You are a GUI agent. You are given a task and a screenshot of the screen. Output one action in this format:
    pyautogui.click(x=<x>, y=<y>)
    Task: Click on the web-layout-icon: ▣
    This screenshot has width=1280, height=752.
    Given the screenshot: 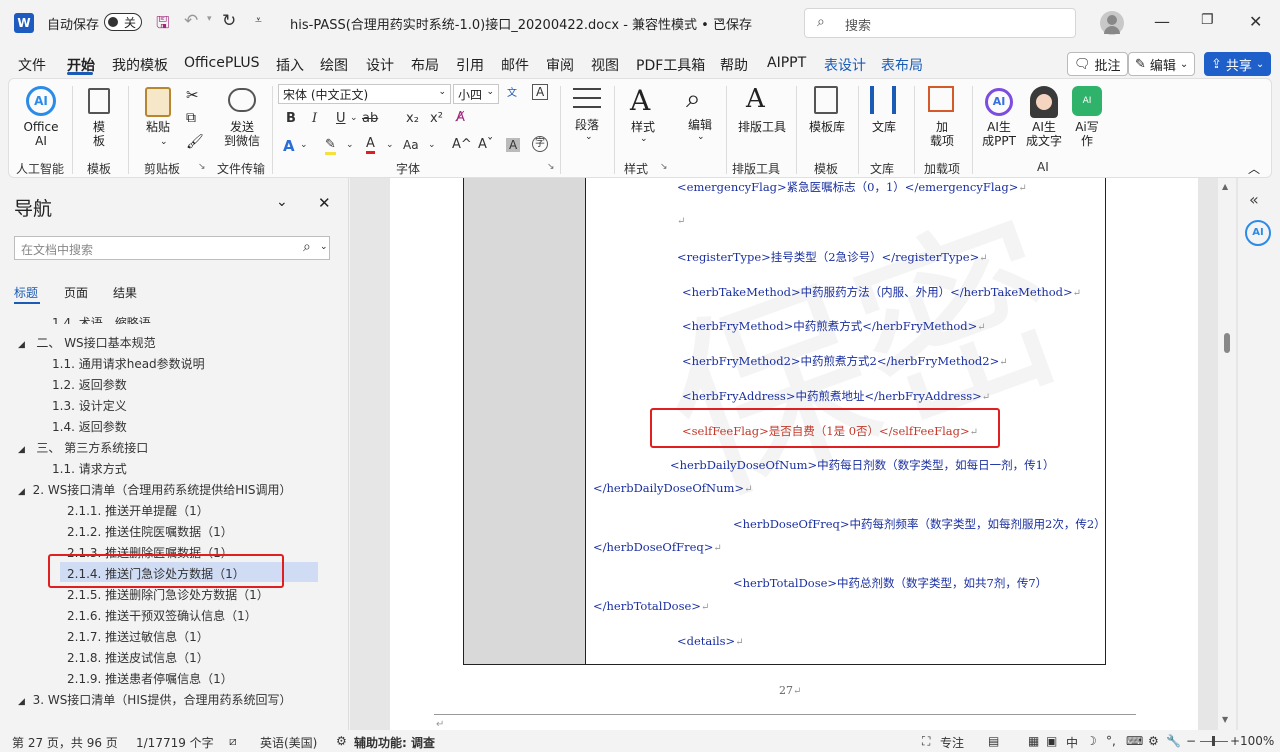 What is the action you would take?
    pyautogui.click(x=1051, y=741)
    